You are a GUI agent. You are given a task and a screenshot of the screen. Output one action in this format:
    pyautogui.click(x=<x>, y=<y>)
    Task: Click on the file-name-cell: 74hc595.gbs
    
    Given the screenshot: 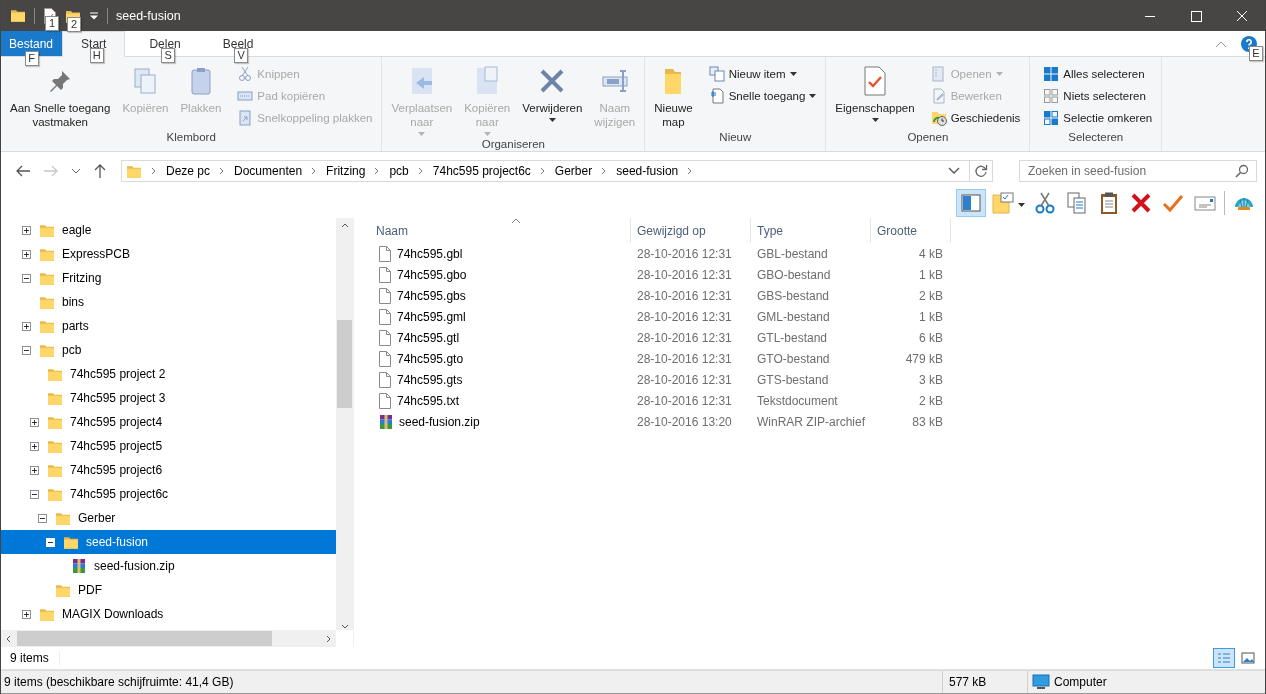 What is the action you would take?
    pyautogui.click(x=500, y=295)
    